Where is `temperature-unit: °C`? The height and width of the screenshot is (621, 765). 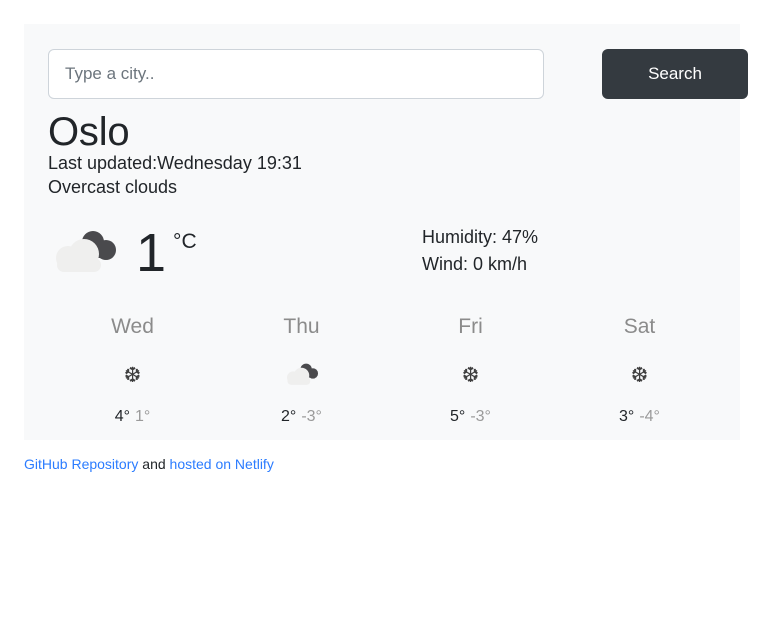
temperature-unit: °C is located at coordinates (185, 241).